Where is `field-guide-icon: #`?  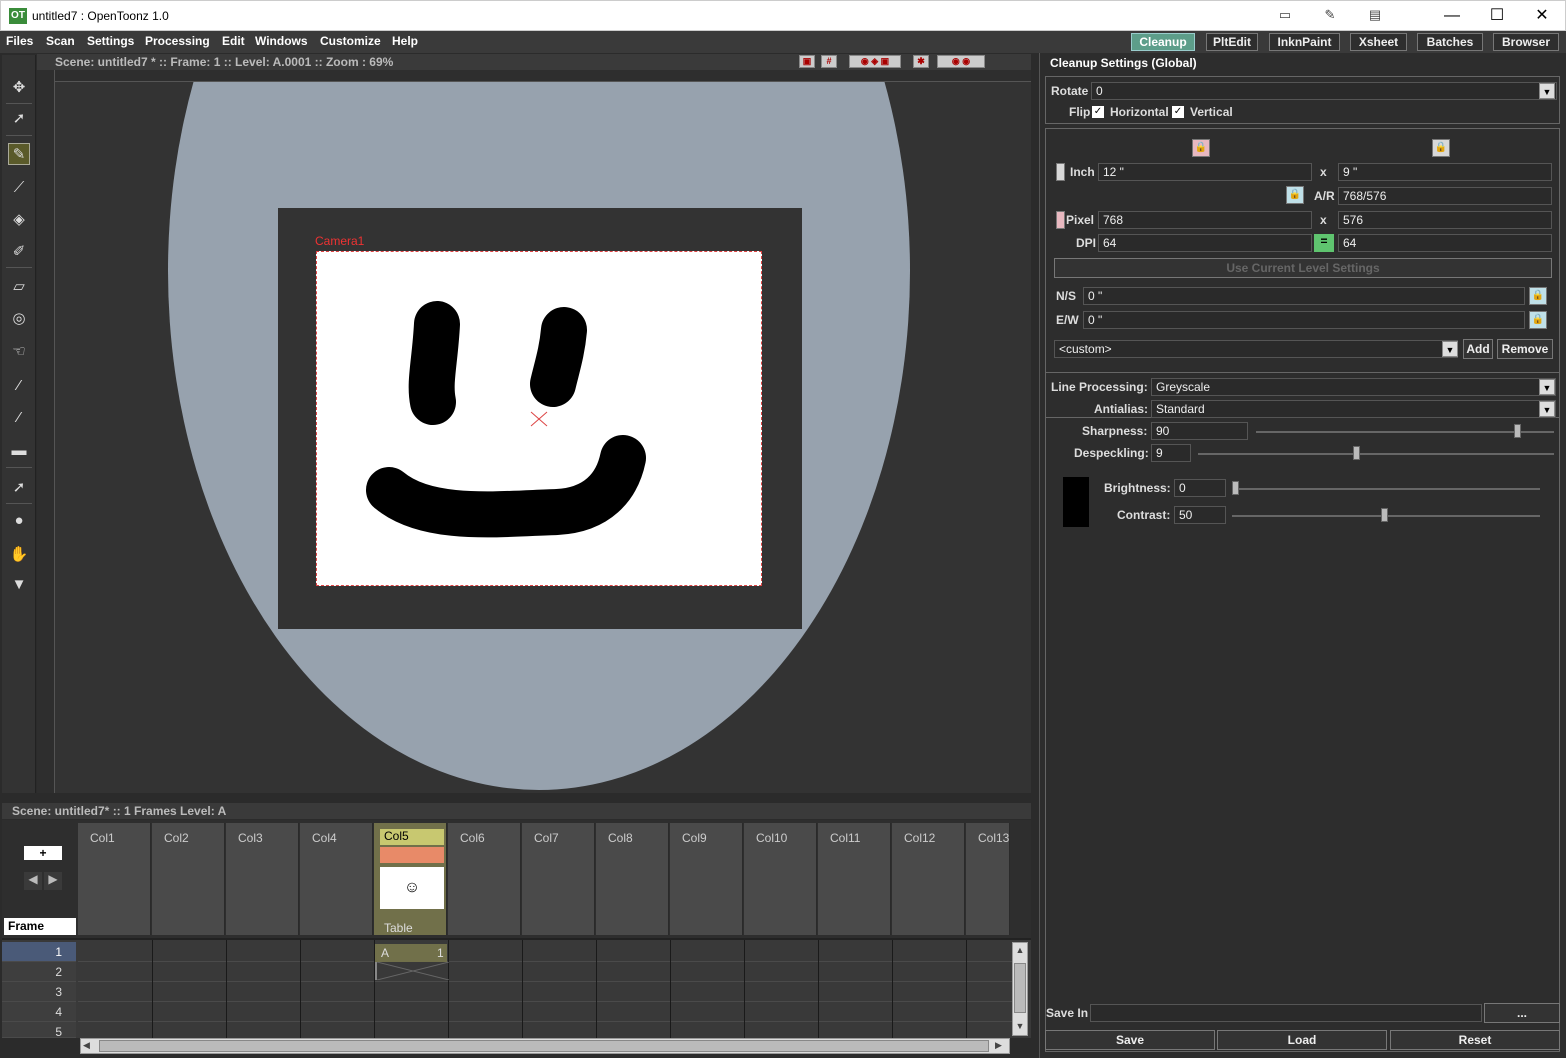
field-guide-icon: # is located at coordinates (829, 61).